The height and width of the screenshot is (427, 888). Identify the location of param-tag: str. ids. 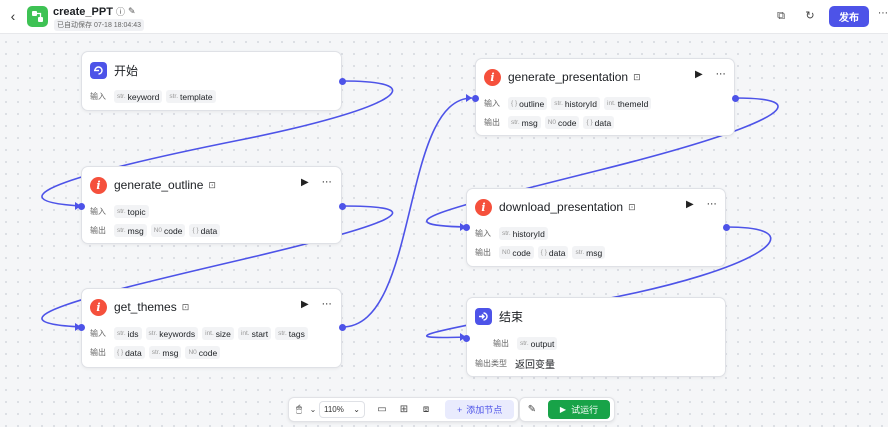
(128, 333).